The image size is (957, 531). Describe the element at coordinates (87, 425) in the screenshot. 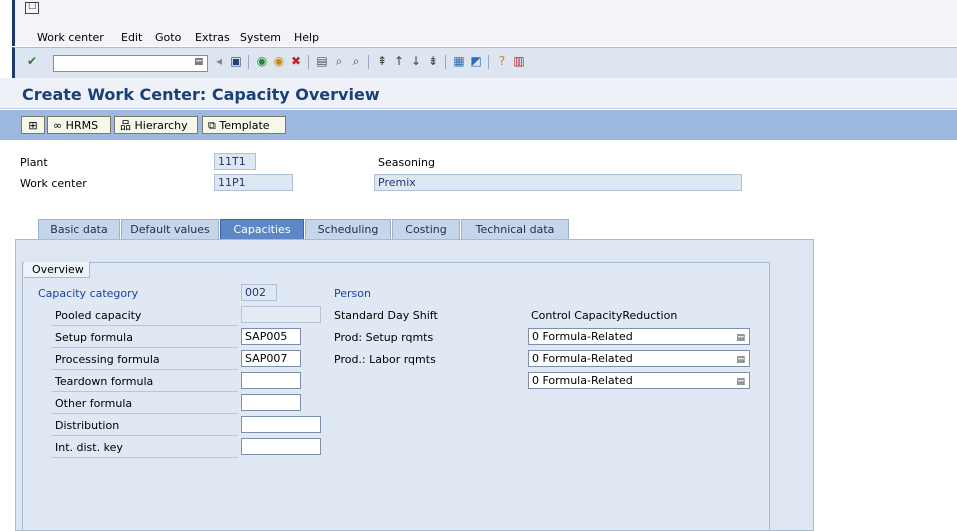

I see `distribution-label: Distribution` at that location.